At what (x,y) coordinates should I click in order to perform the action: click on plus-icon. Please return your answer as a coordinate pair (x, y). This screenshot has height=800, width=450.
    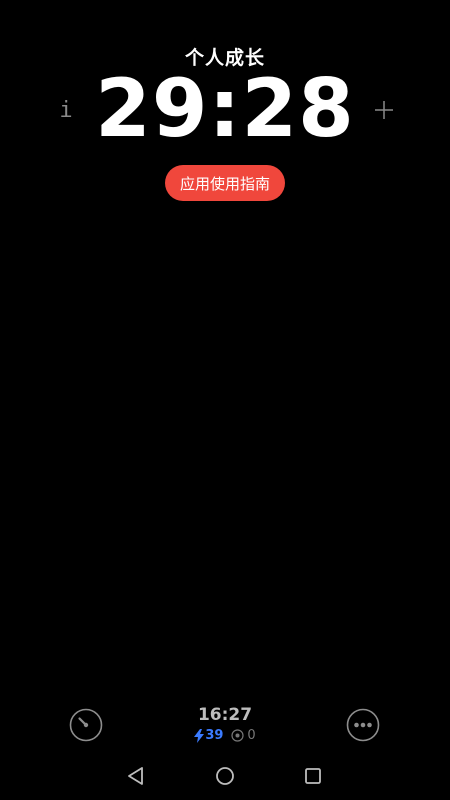
    Looking at the image, I should click on (384, 110).